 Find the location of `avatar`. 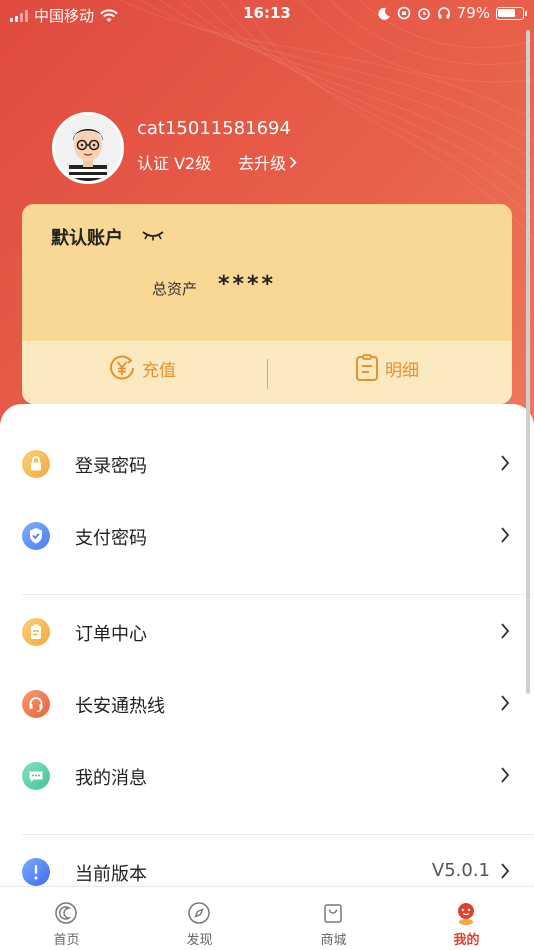

avatar is located at coordinates (88, 148).